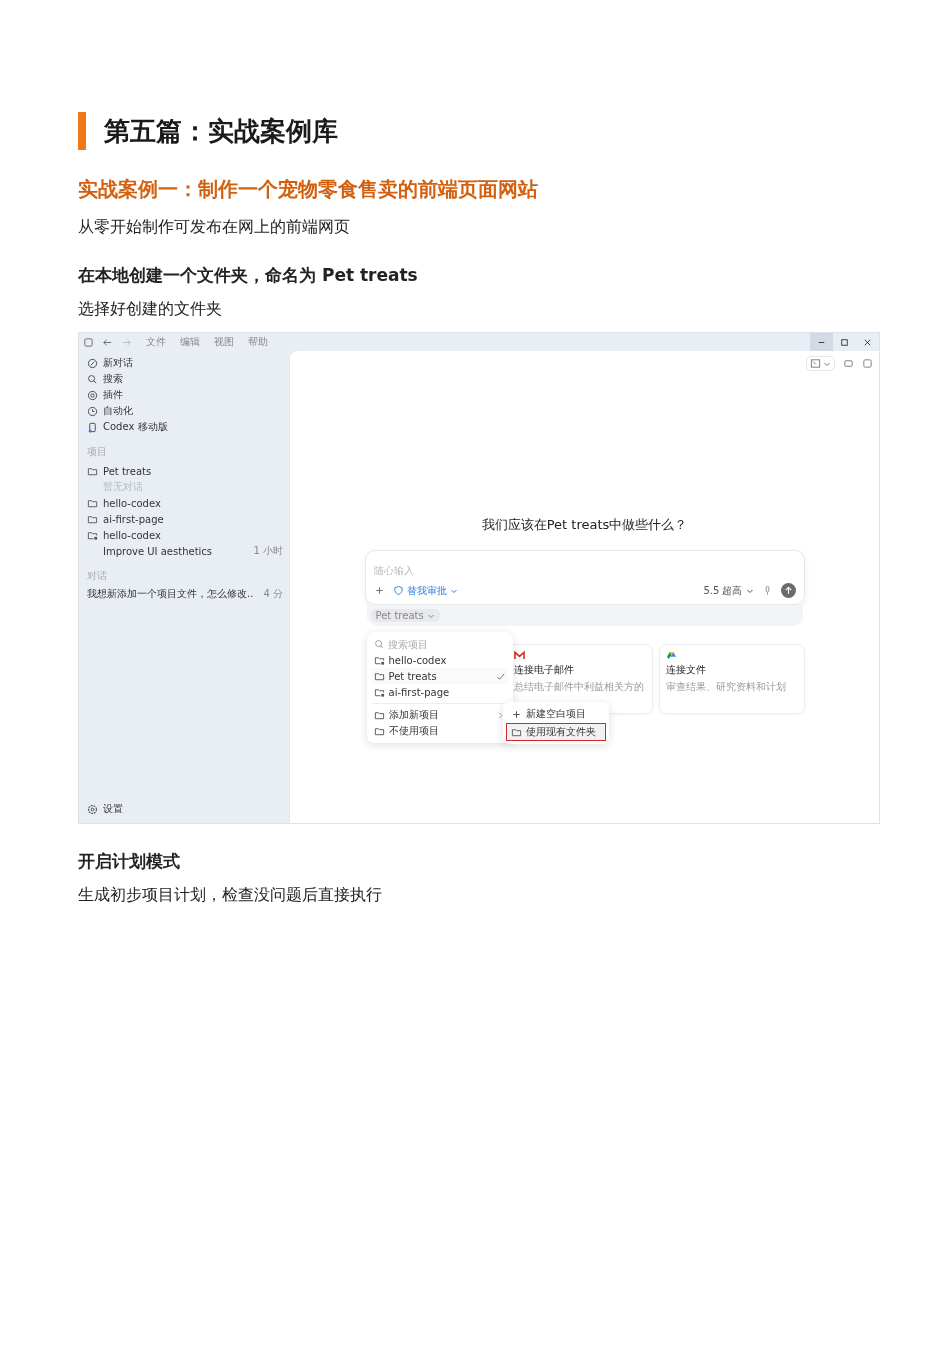 The height and width of the screenshot is (1348, 952). I want to click on terminal-icon, so click(815, 363).